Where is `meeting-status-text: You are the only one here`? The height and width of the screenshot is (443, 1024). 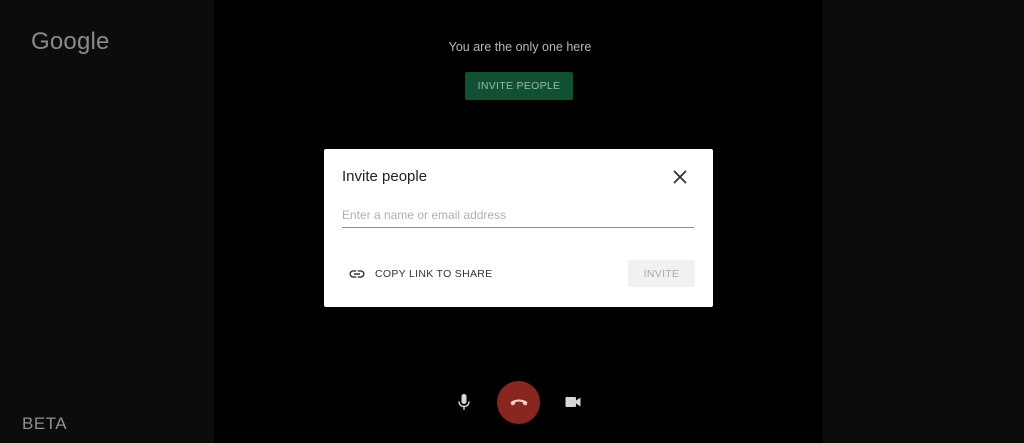 meeting-status-text: You are the only one here is located at coordinates (520, 47).